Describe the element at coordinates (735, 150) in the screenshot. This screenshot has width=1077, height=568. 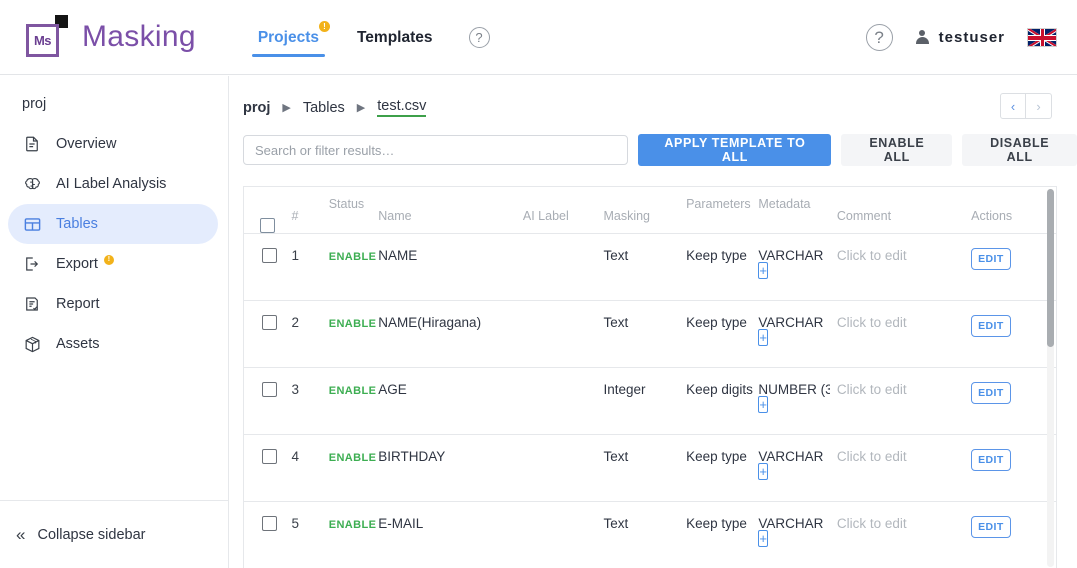
I see `apply-template-to-all-button: APPLY TEMPLATE TO ALL` at that location.